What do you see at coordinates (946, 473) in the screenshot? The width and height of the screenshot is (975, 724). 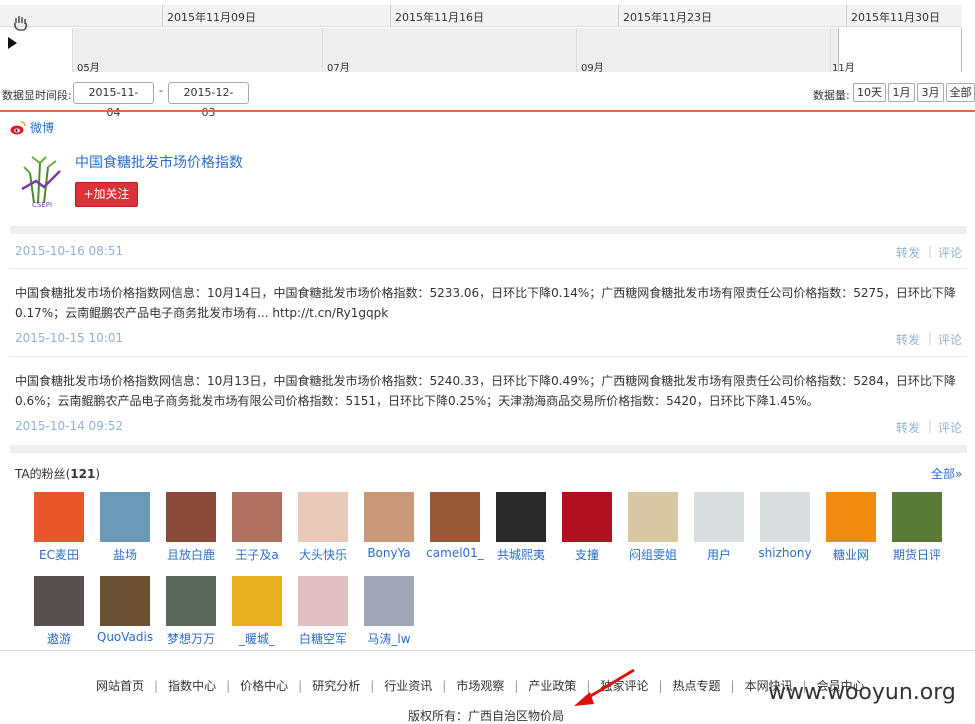 I see `fans-all-link: 全部»` at bounding box center [946, 473].